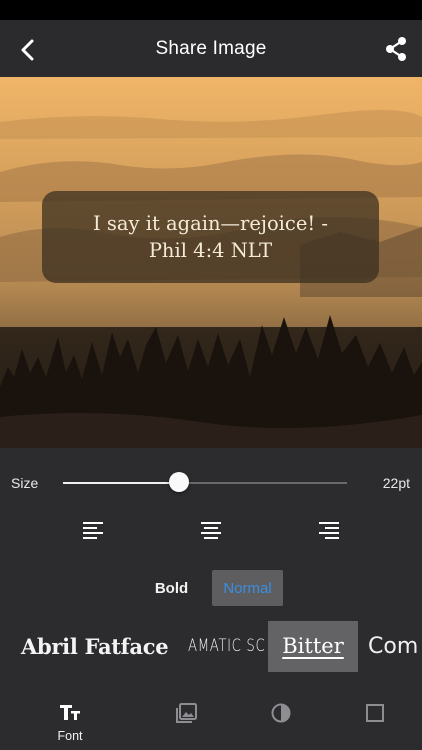 The image size is (422, 750). I want to click on image-icon, so click(186, 713).